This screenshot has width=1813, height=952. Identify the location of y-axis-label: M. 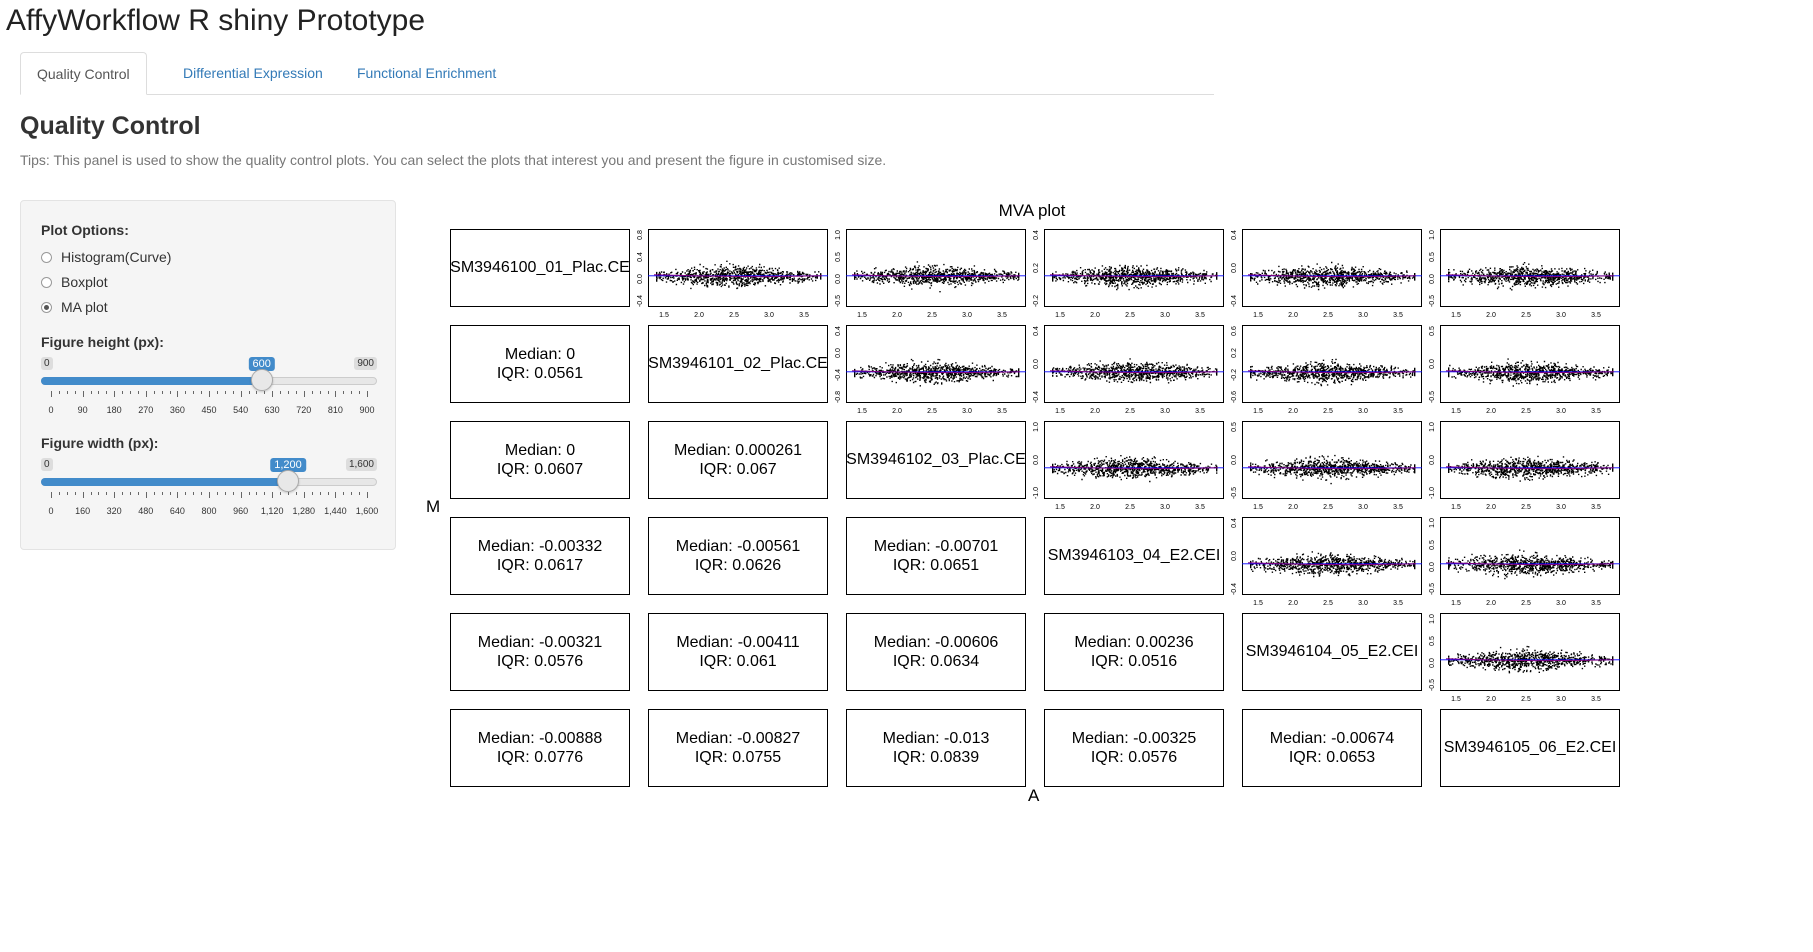
(433, 506).